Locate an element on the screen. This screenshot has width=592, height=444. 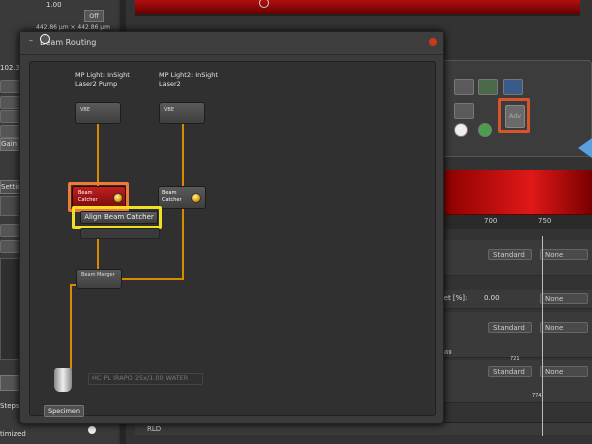
status-green-icon is located at coordinates (485, 130).